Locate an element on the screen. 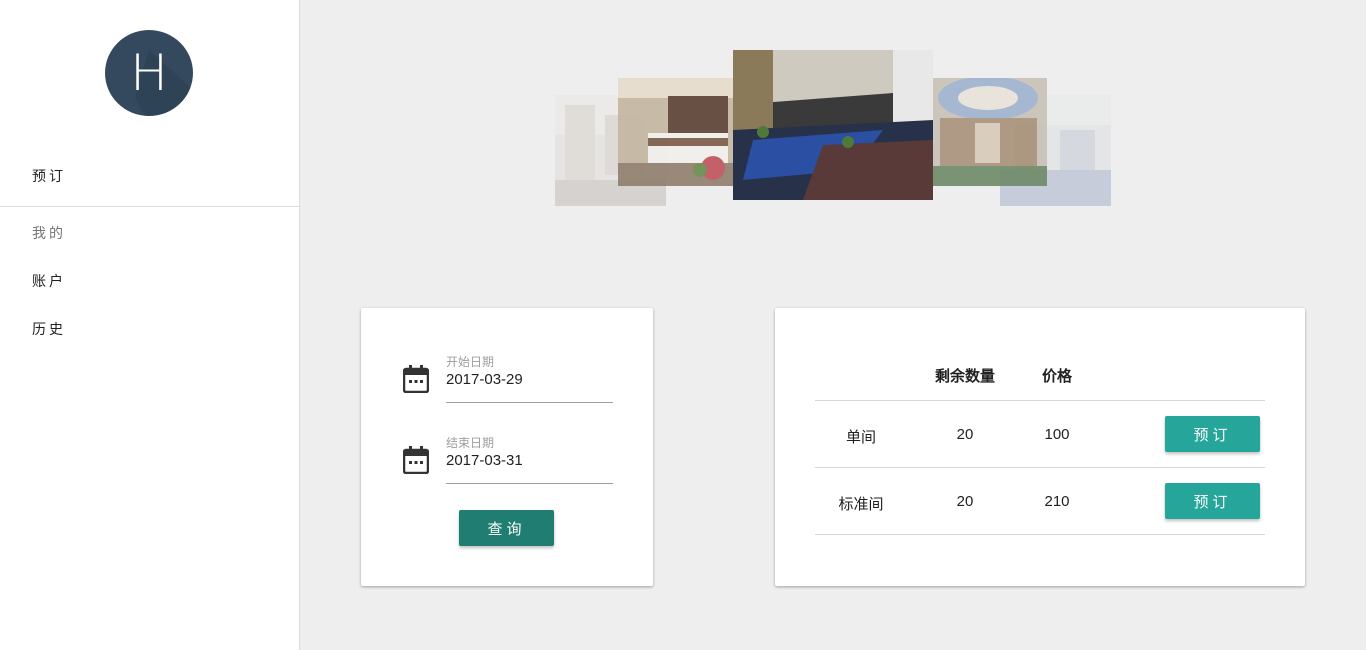 This screenshot has height=650, width=1366. hotel-room-photo is located at coordinates (675, 132).